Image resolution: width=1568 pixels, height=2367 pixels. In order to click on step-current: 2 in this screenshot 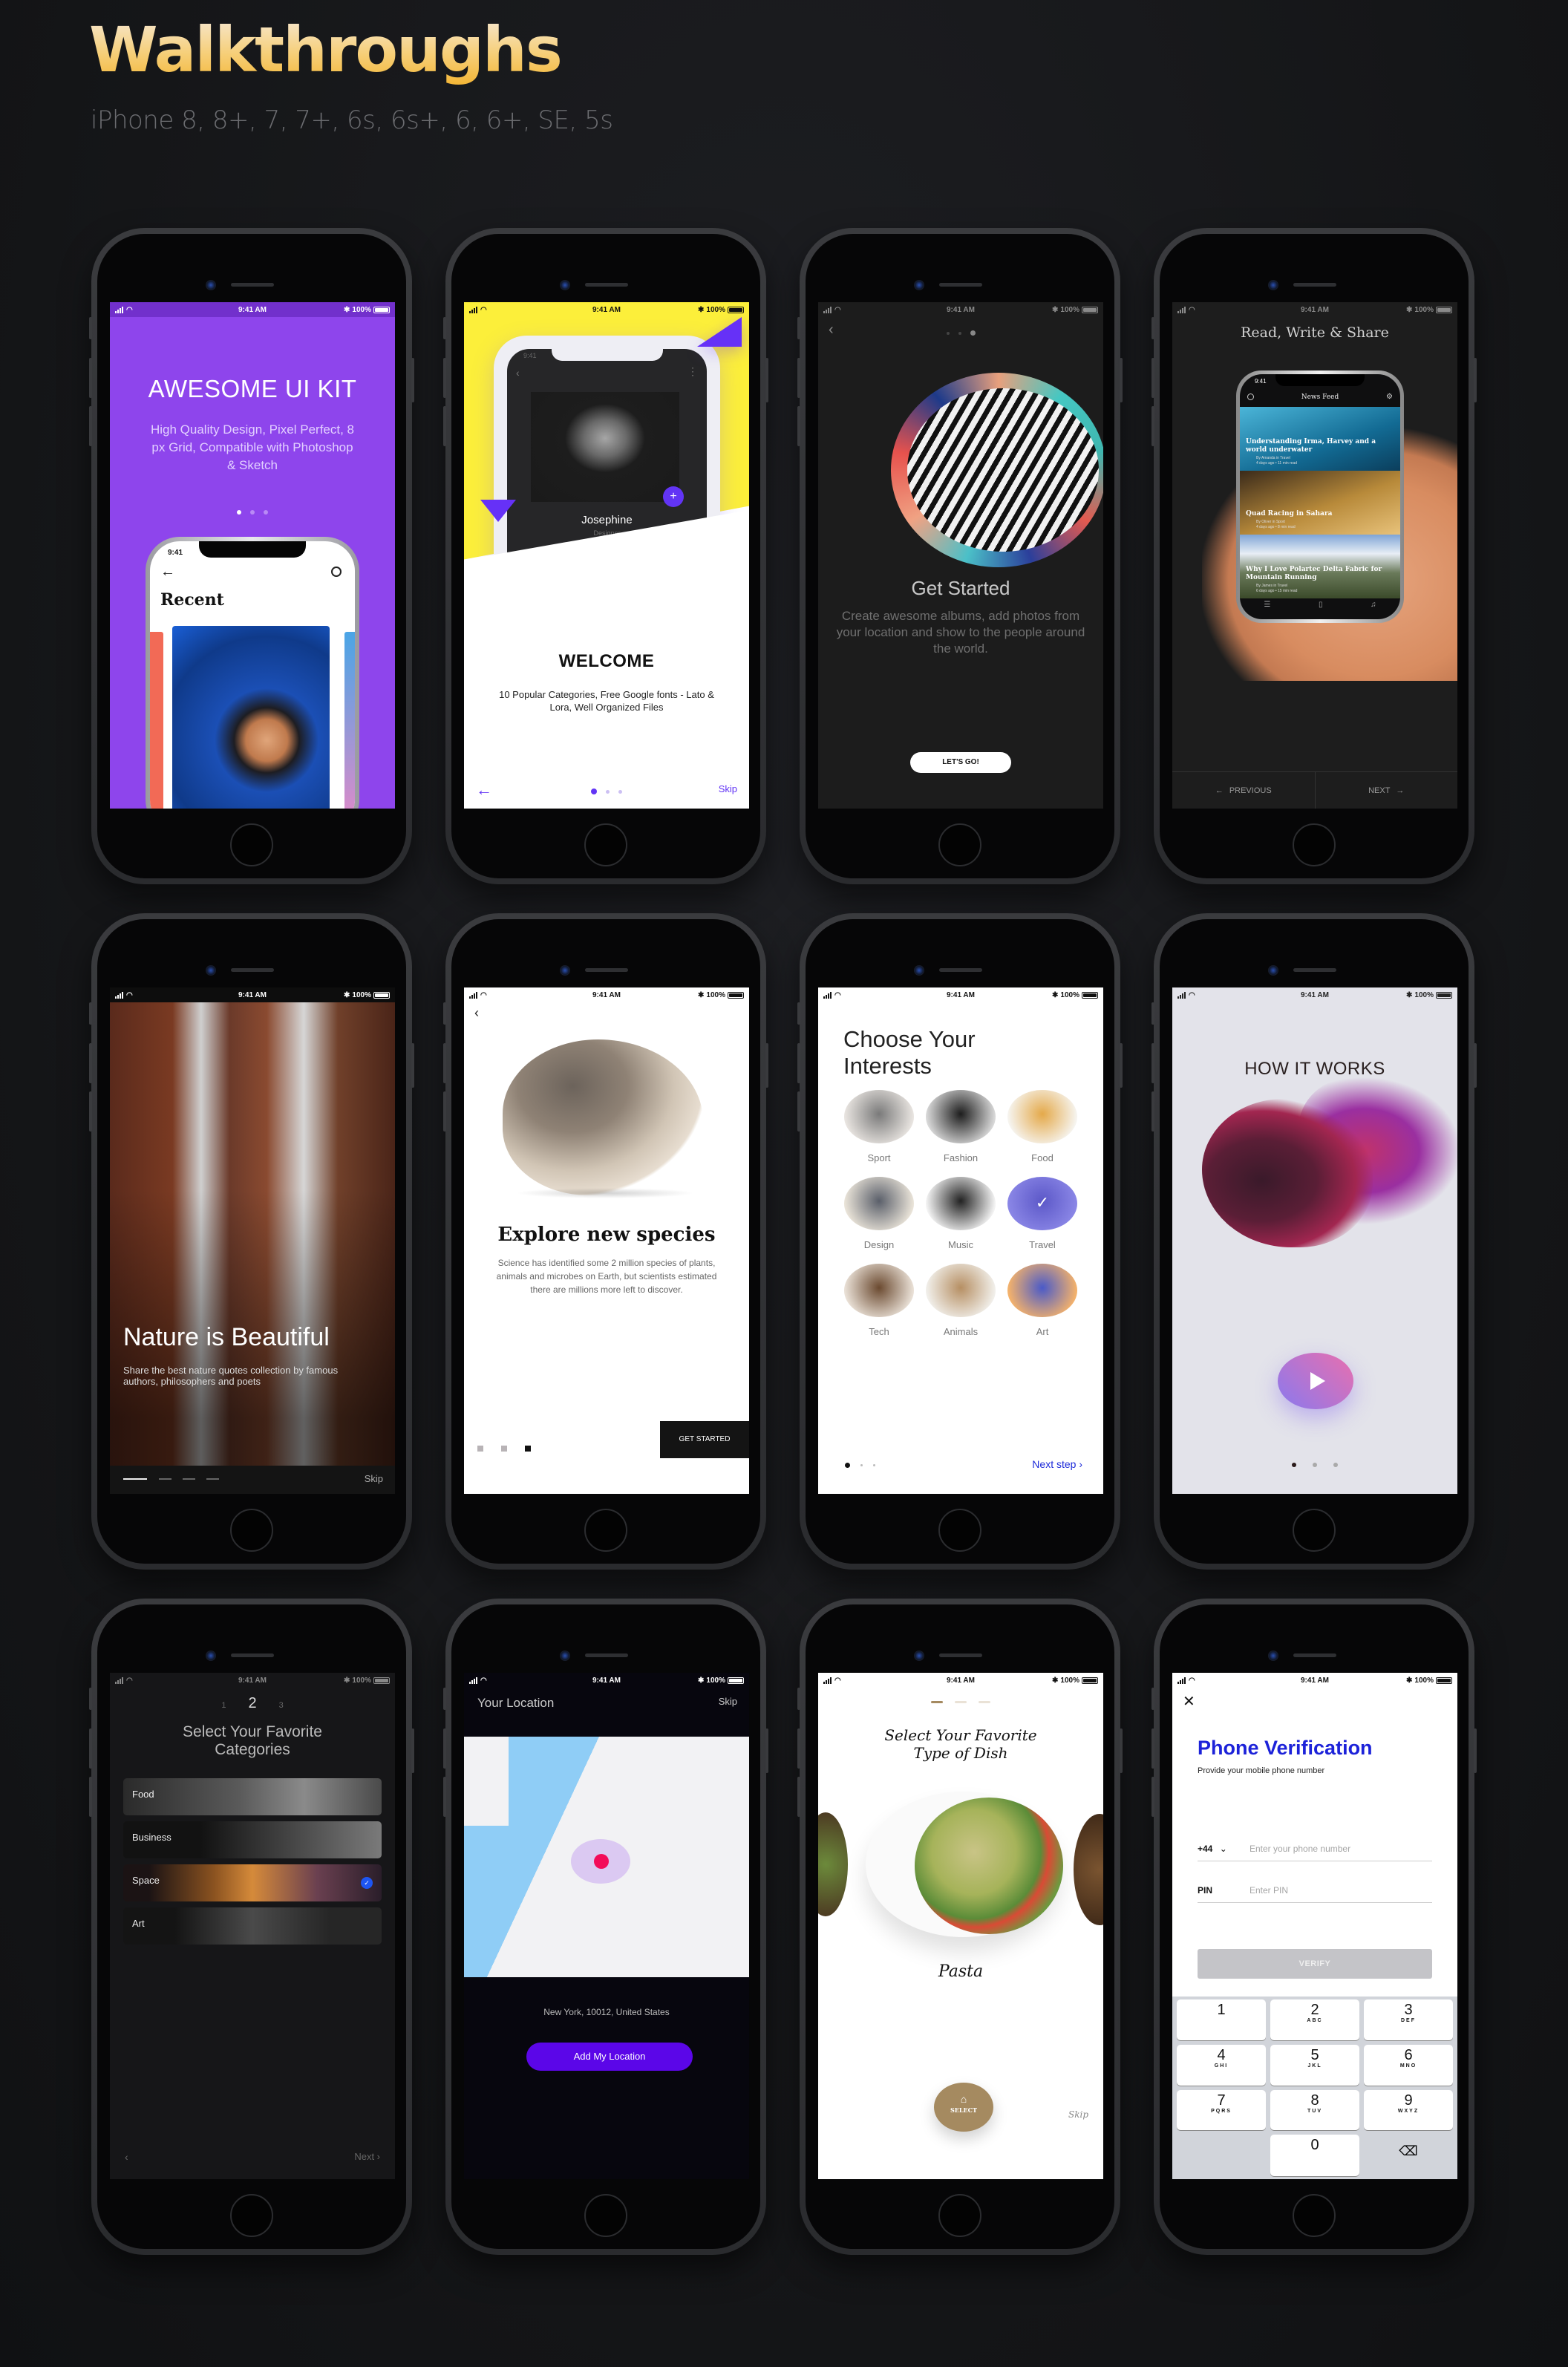, I will do `click(252, 1703)`.